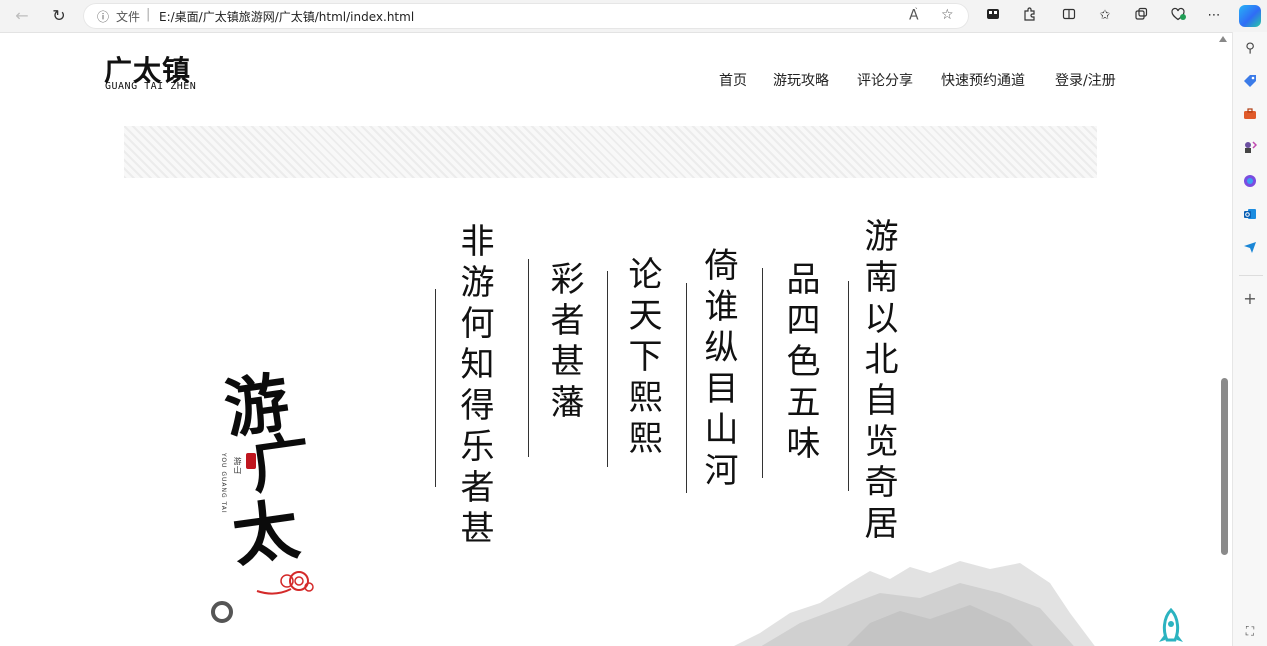 The width and height of the screenshot is (1267, 646). I want to click on address-file-label: 文件, so click(128, 17).